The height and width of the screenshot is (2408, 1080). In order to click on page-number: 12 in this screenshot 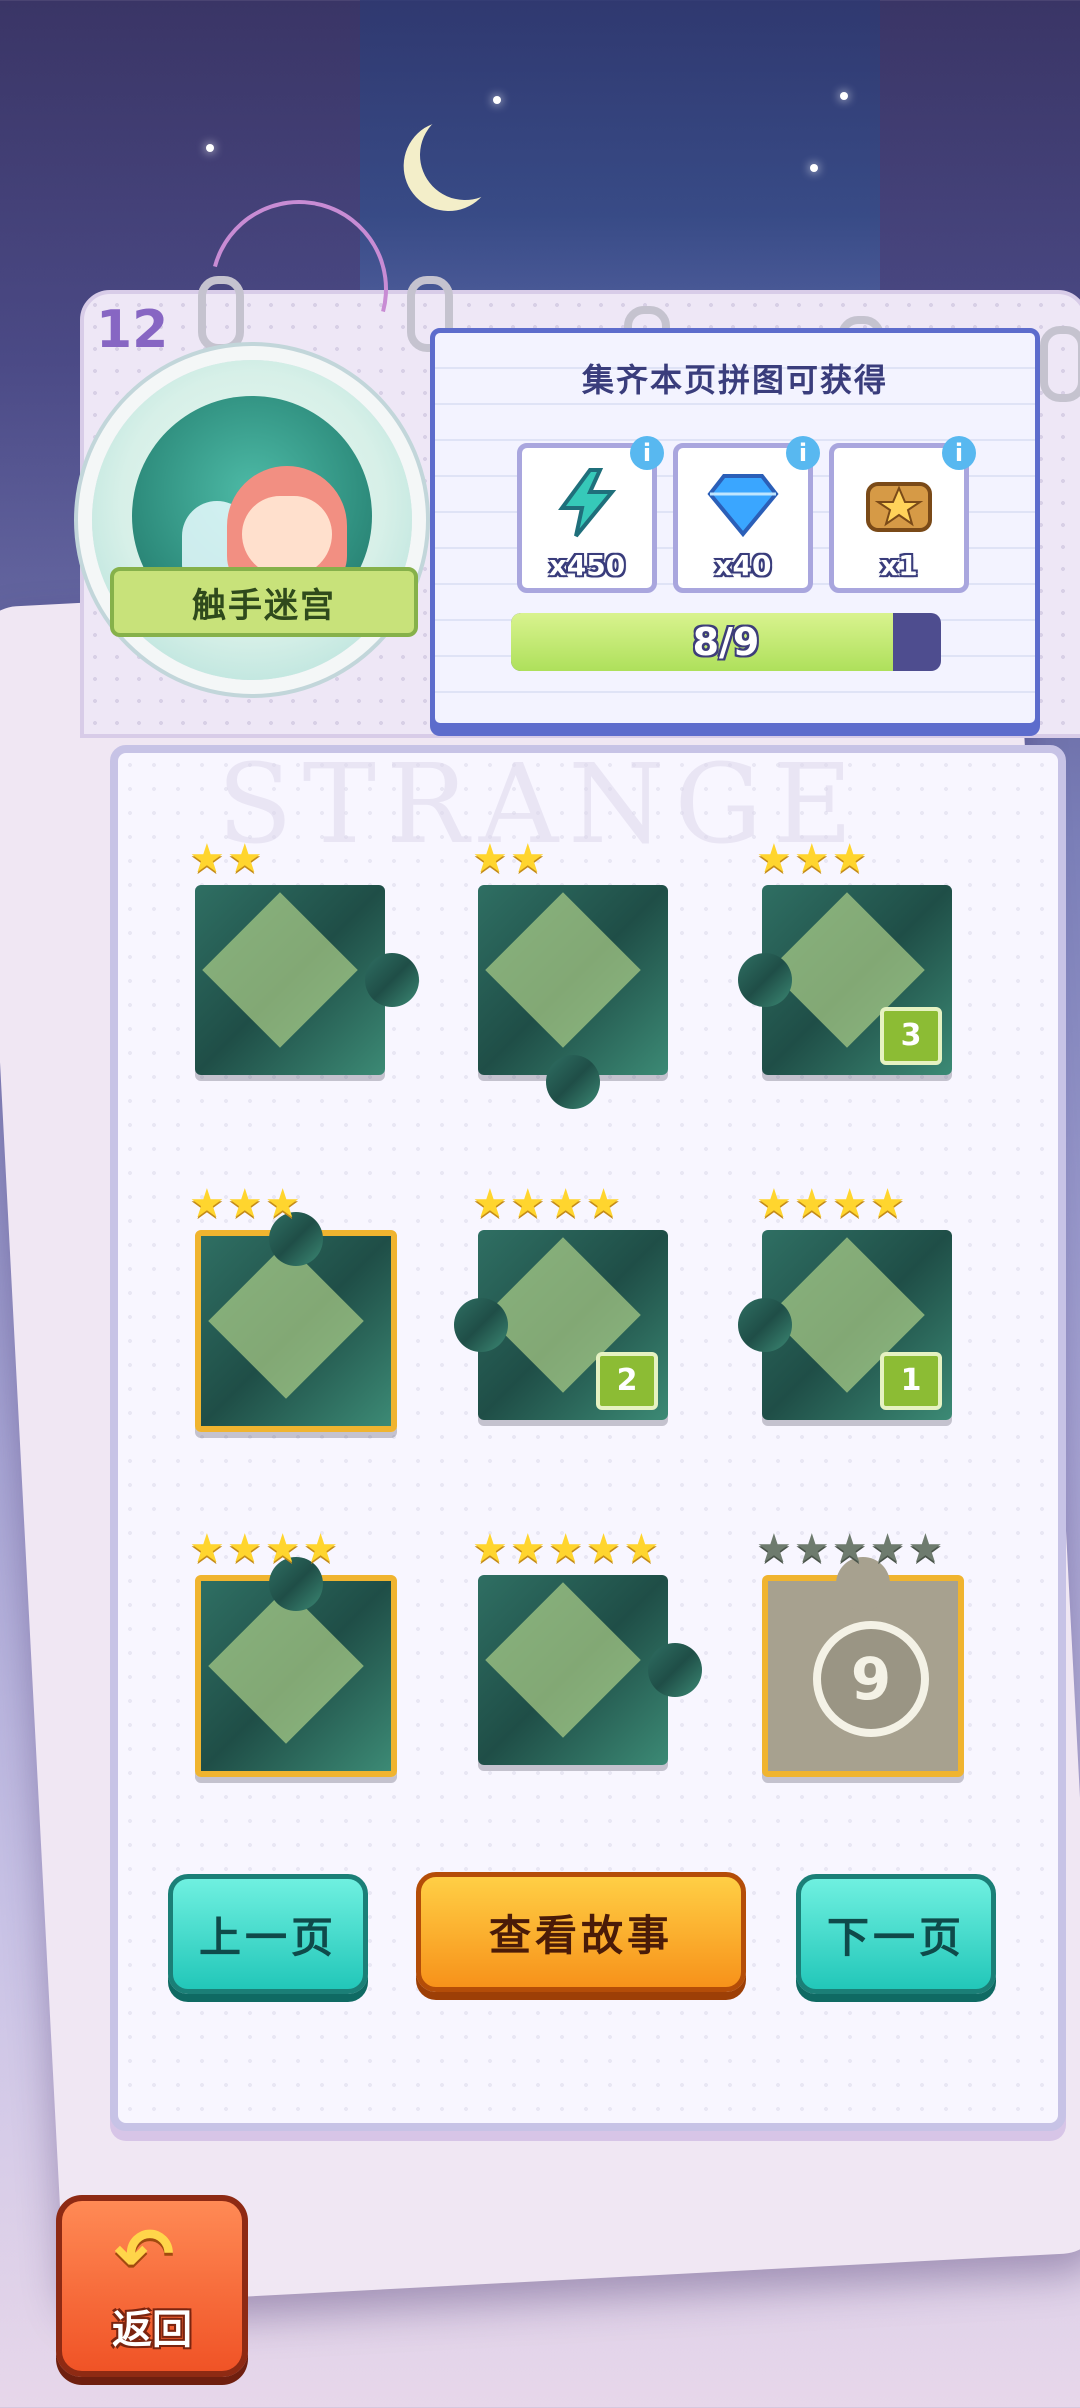, I will do `click(132, 330)`.